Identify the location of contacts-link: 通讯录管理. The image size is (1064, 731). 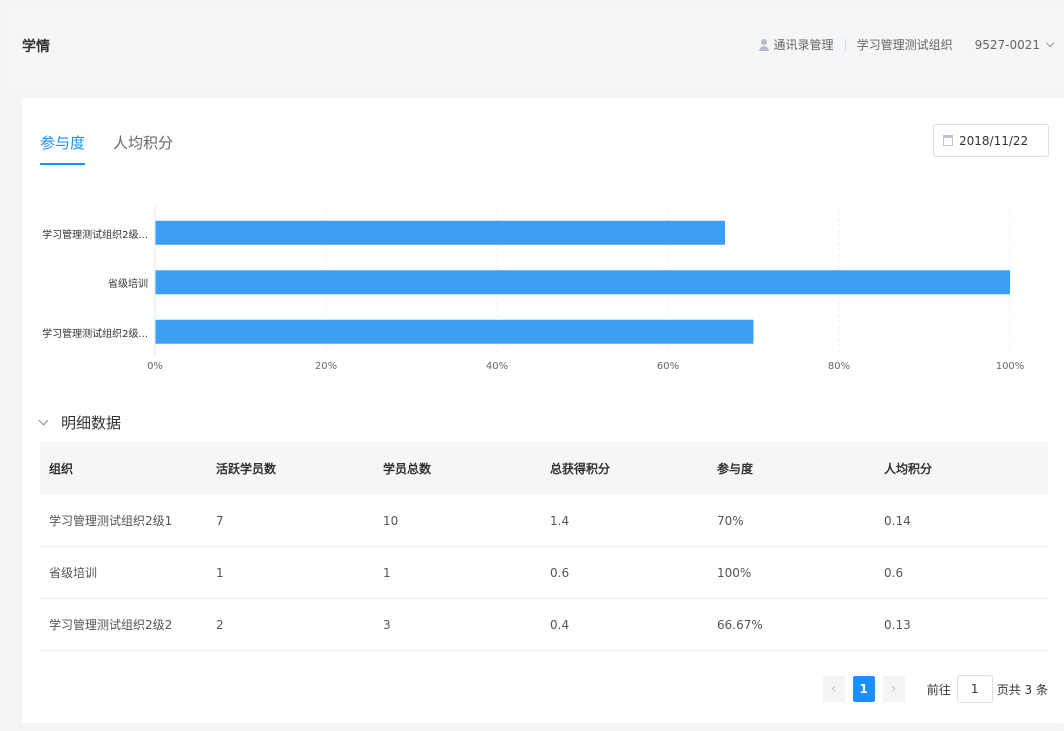
(796, 44).